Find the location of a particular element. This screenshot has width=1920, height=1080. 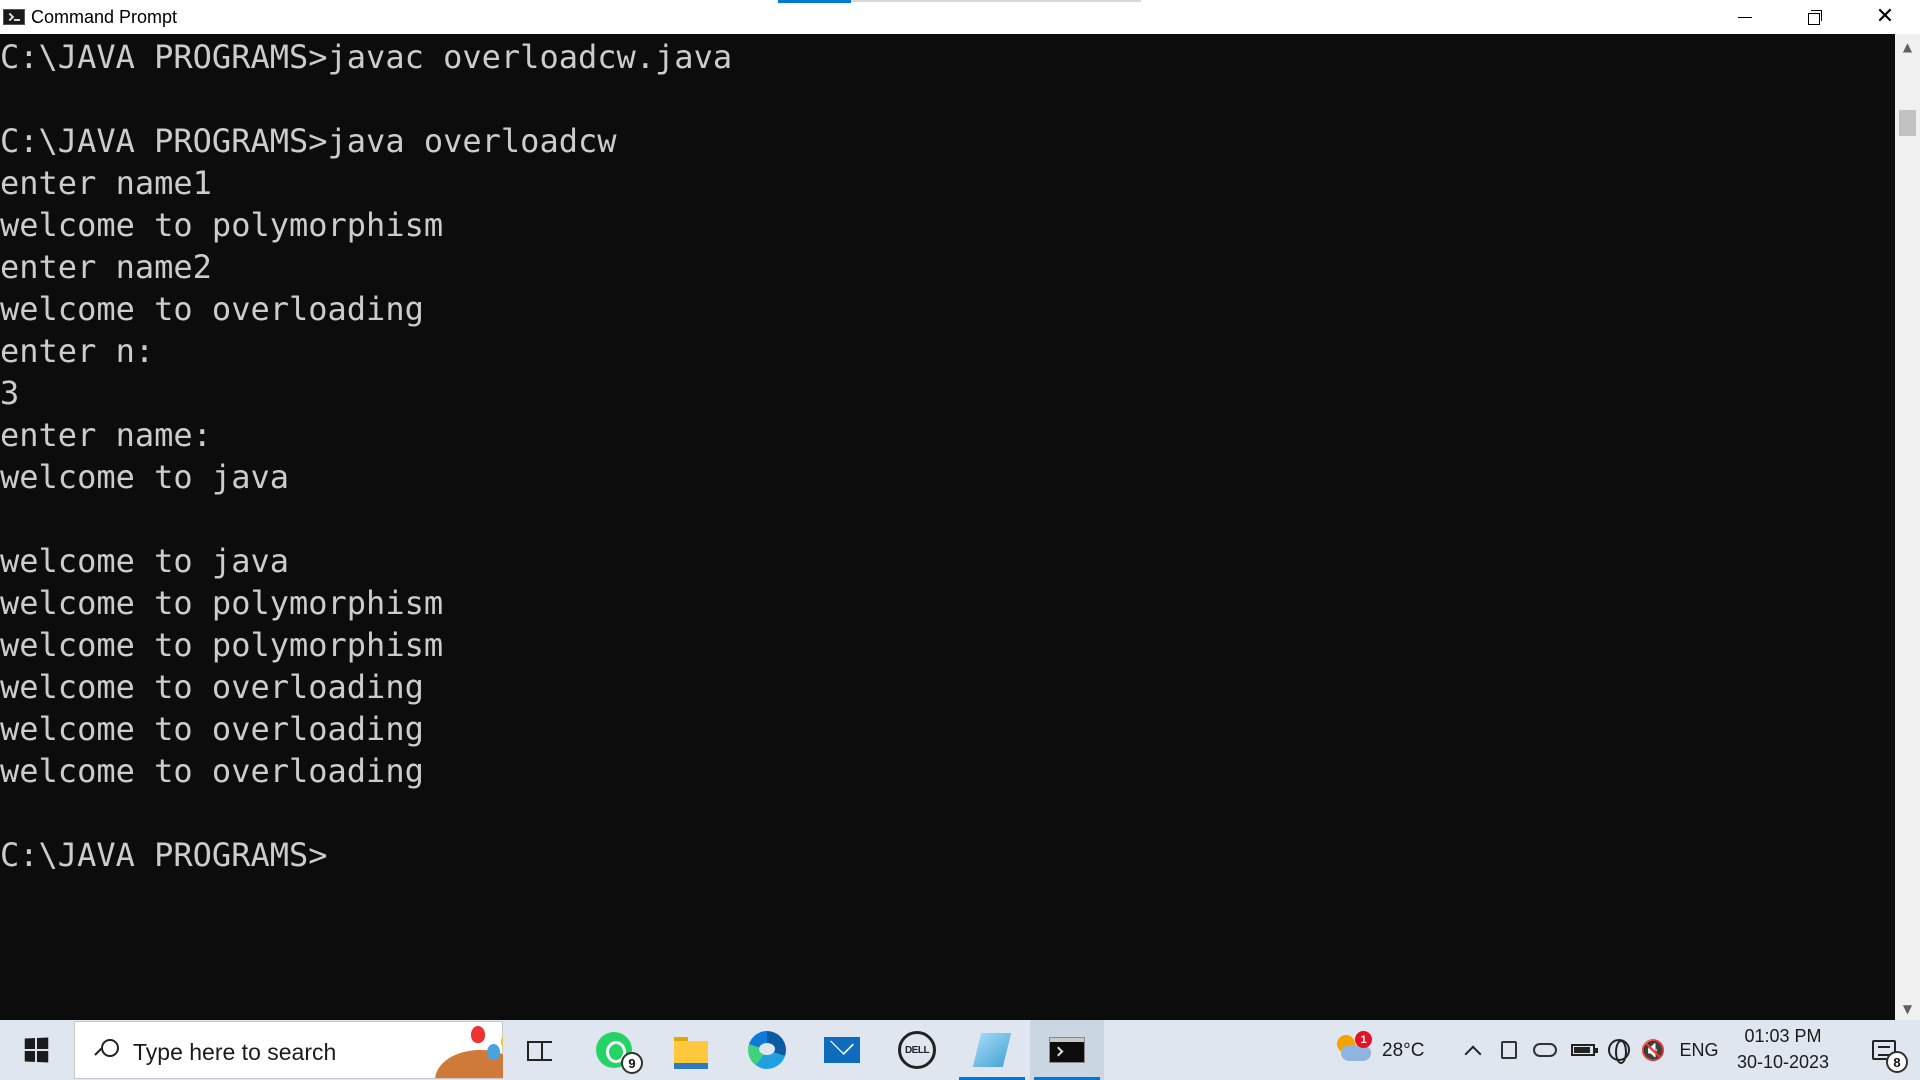

notes-app-button is located at coordinates (992, 1050).